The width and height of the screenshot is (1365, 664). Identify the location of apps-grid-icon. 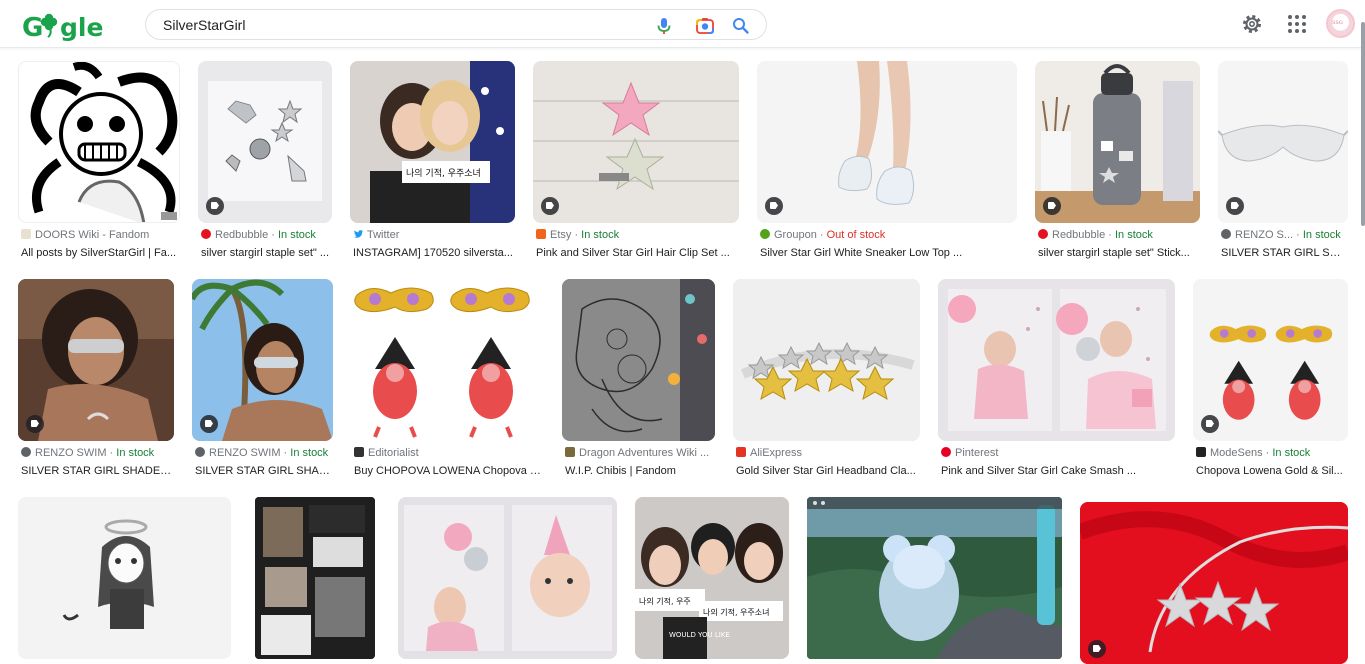
(1297, 24).